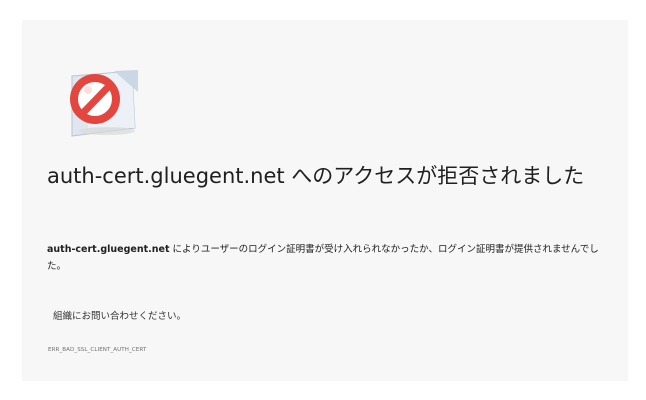  I want to click on error-code: ERR_BAD_SSL_CLIENT_AUTH_CERT, so click(97, 350).